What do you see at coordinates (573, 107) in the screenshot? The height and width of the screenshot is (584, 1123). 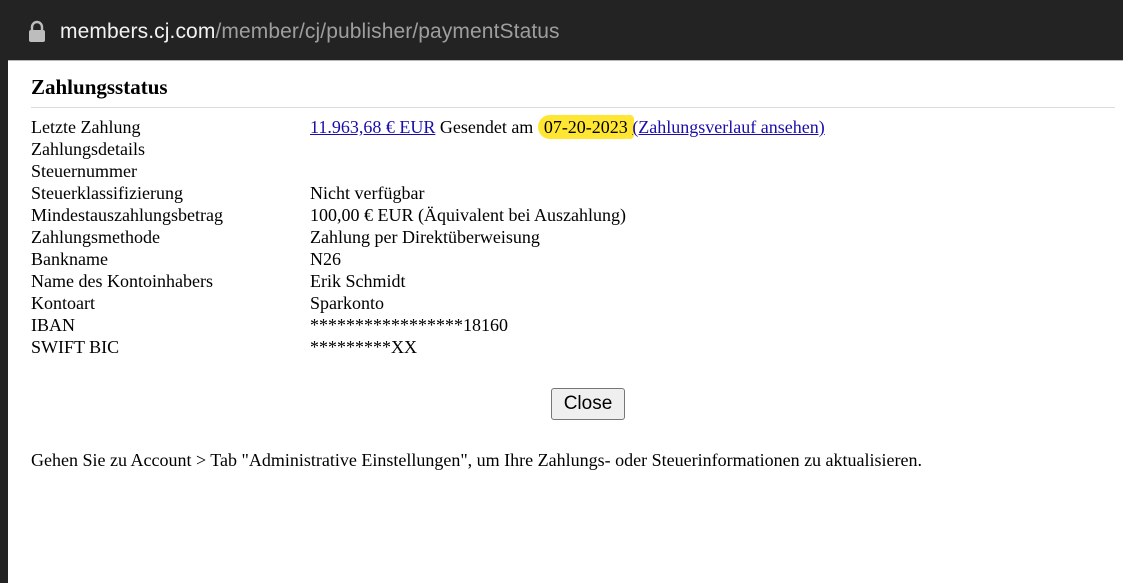 I see `title-divider` at bounding box center [573, 107].